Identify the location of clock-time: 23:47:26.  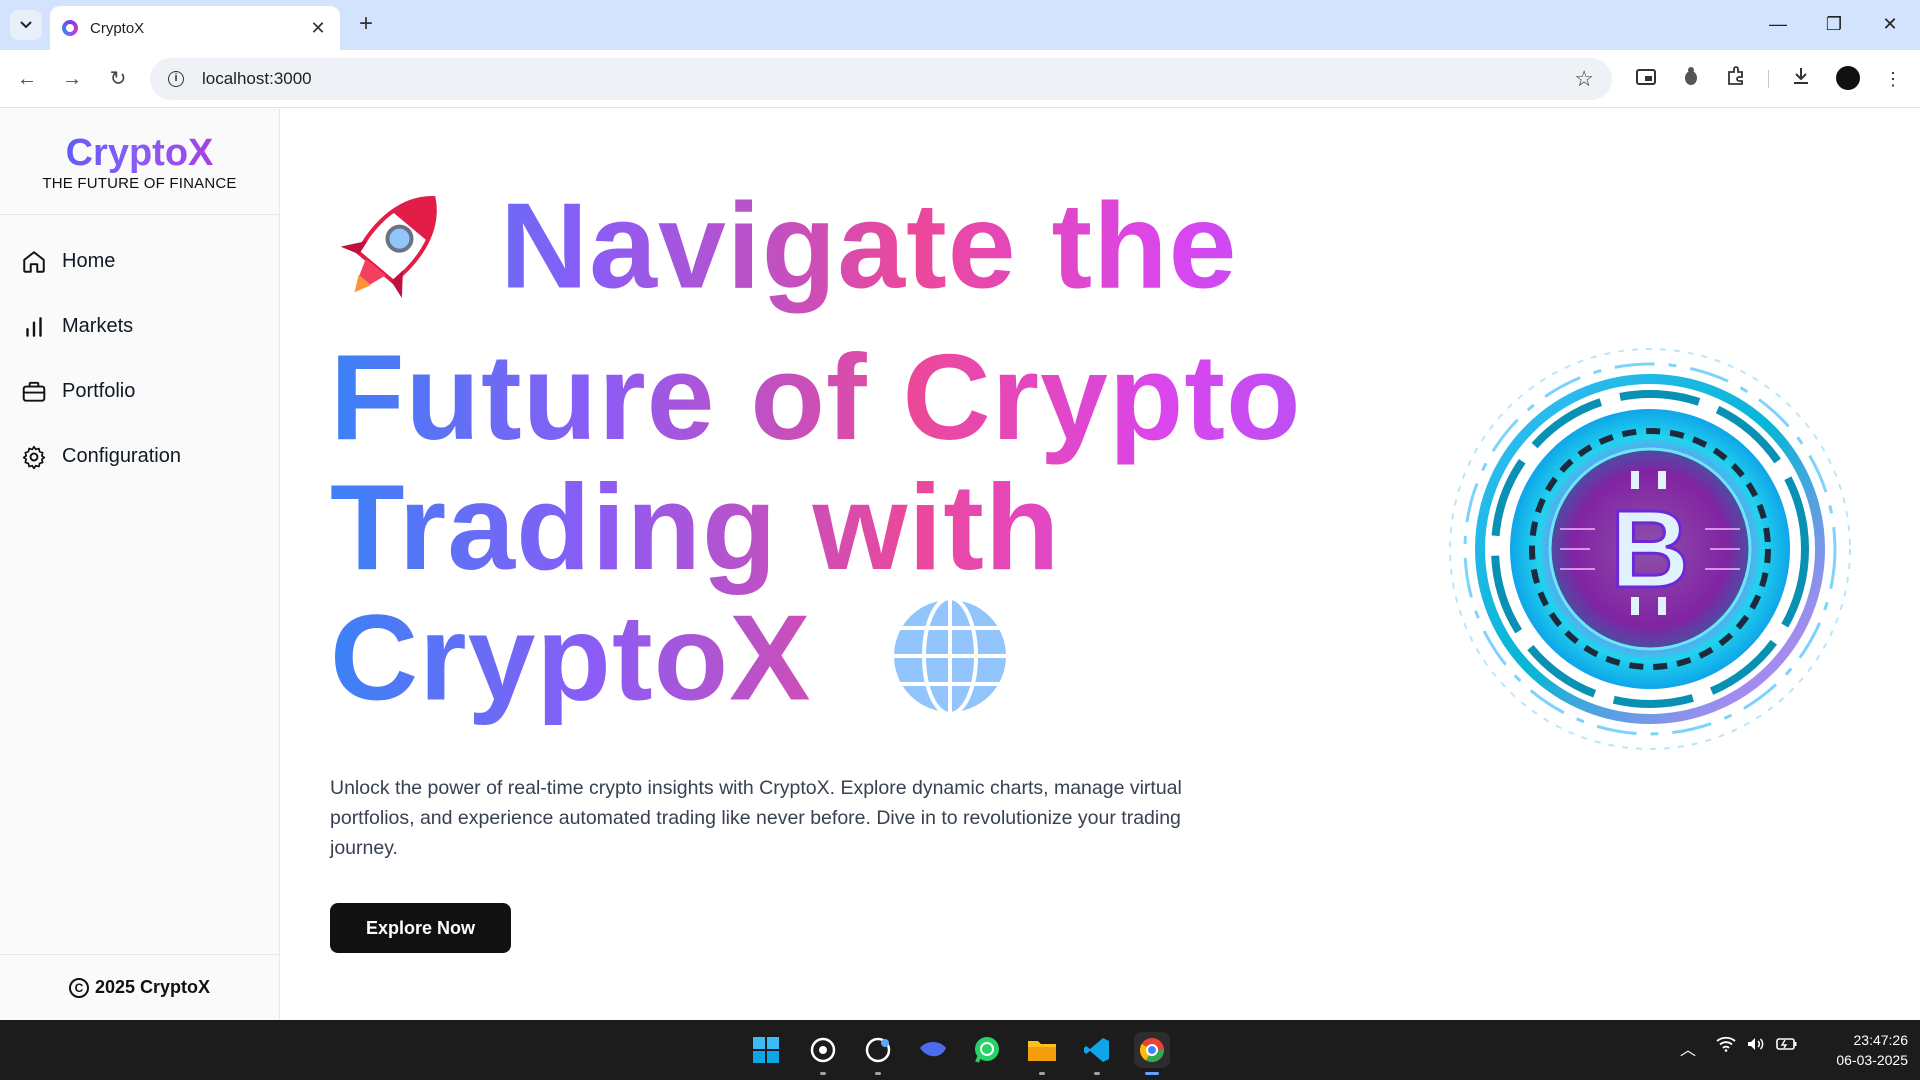
(1881, 1040).